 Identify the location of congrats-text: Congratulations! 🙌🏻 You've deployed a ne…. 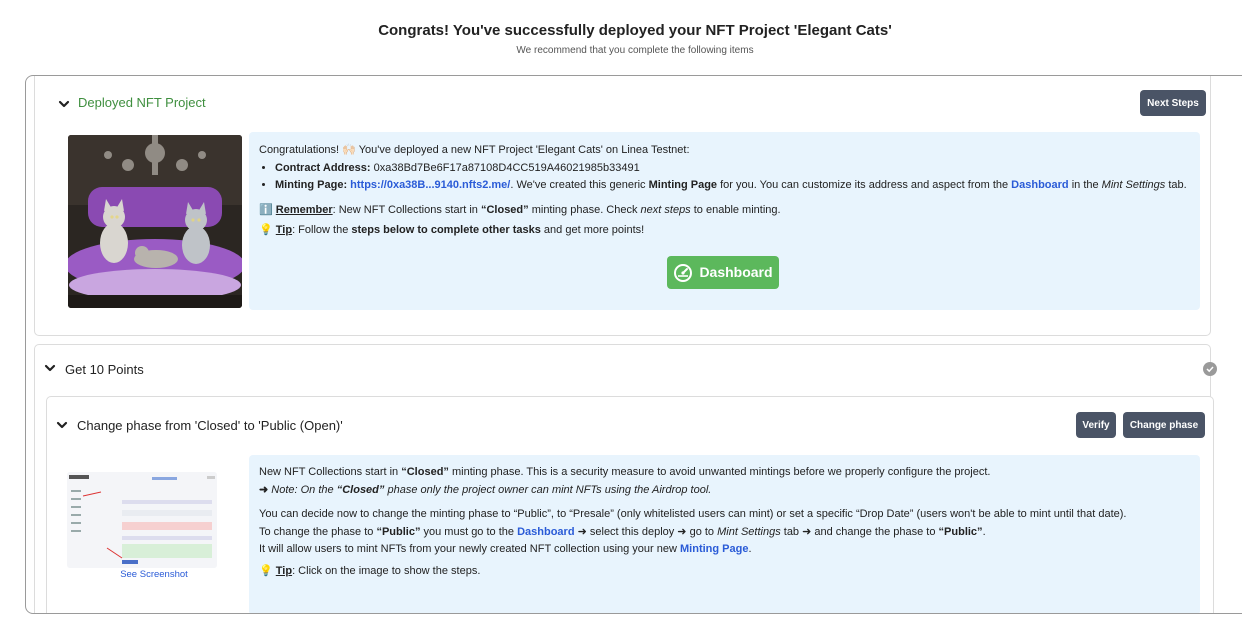
(474, 150).